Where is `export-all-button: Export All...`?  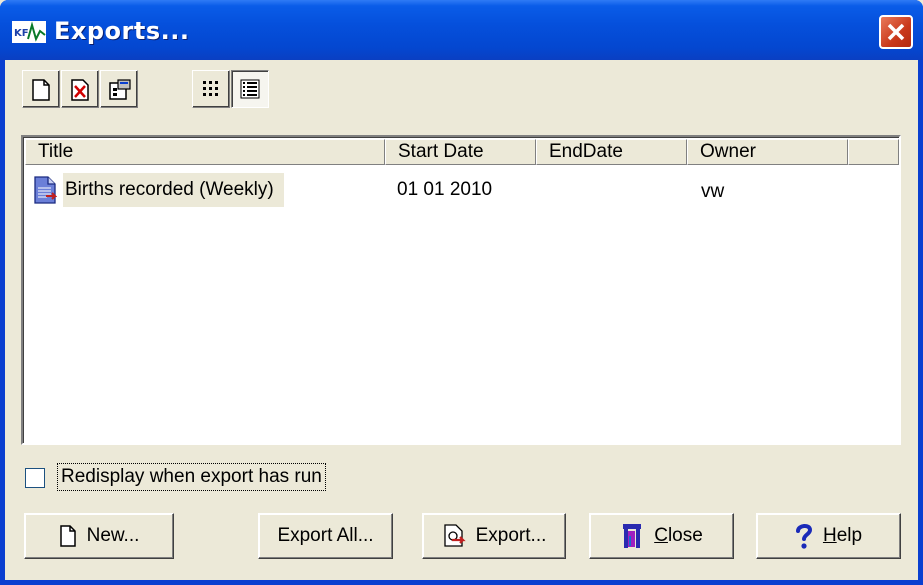
export-all-button: Export All... is located at coordinates (325, 536).